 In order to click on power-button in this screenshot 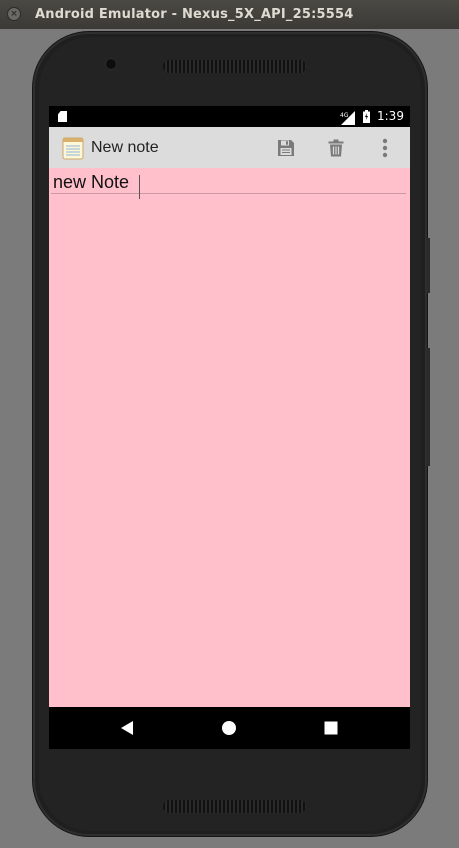, I will do `click(428, 265)`.